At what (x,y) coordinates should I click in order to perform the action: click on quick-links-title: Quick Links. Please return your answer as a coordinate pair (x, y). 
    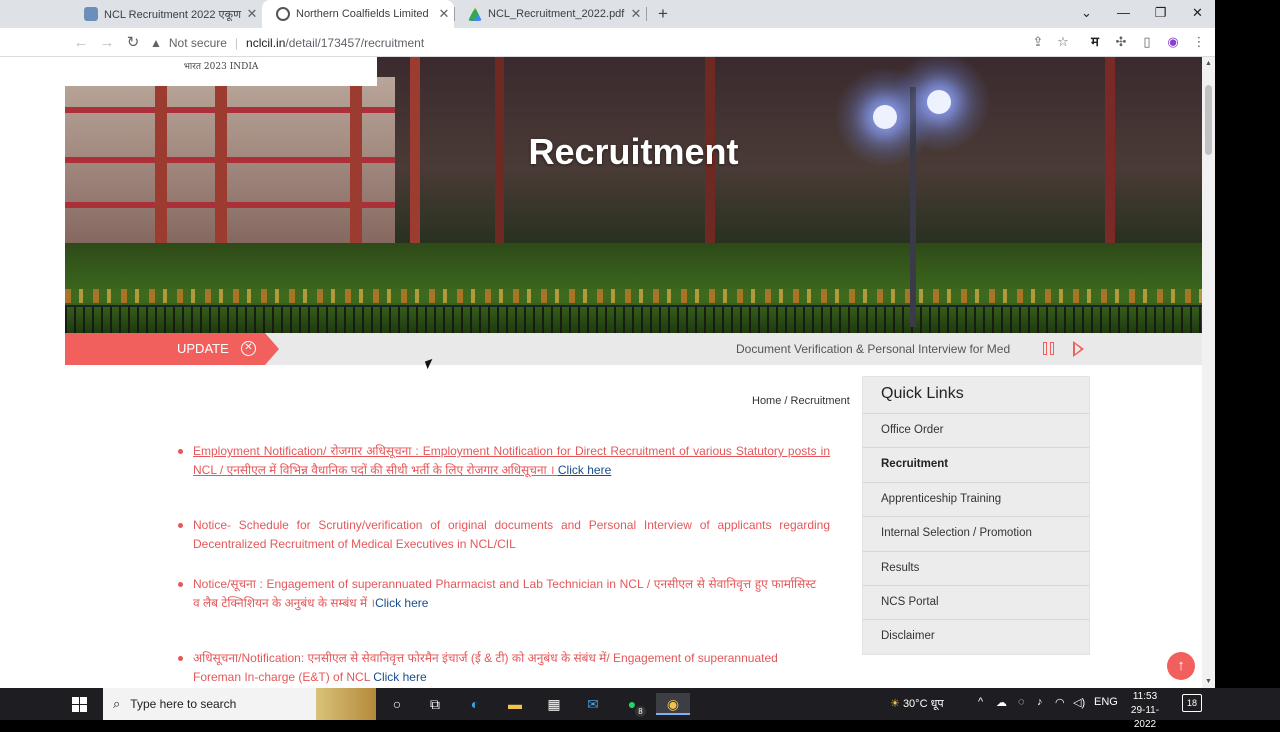
    Looking at the image, I should click on (976, 395).